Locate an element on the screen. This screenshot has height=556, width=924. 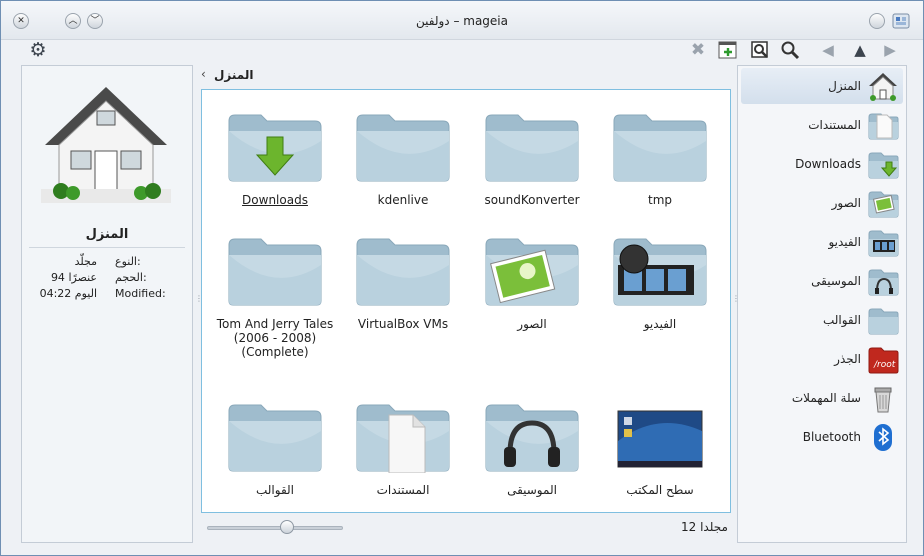
up-button: ▲ is located at coordinates (860, 50).